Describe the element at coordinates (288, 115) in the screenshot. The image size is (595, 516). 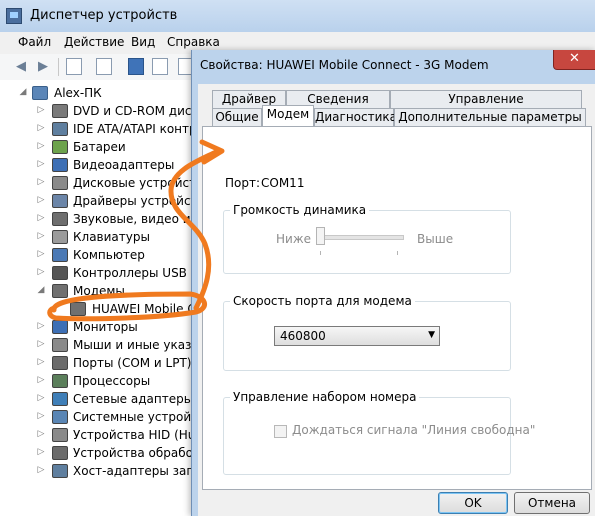
I see `tab-modem: Модем` at that location.